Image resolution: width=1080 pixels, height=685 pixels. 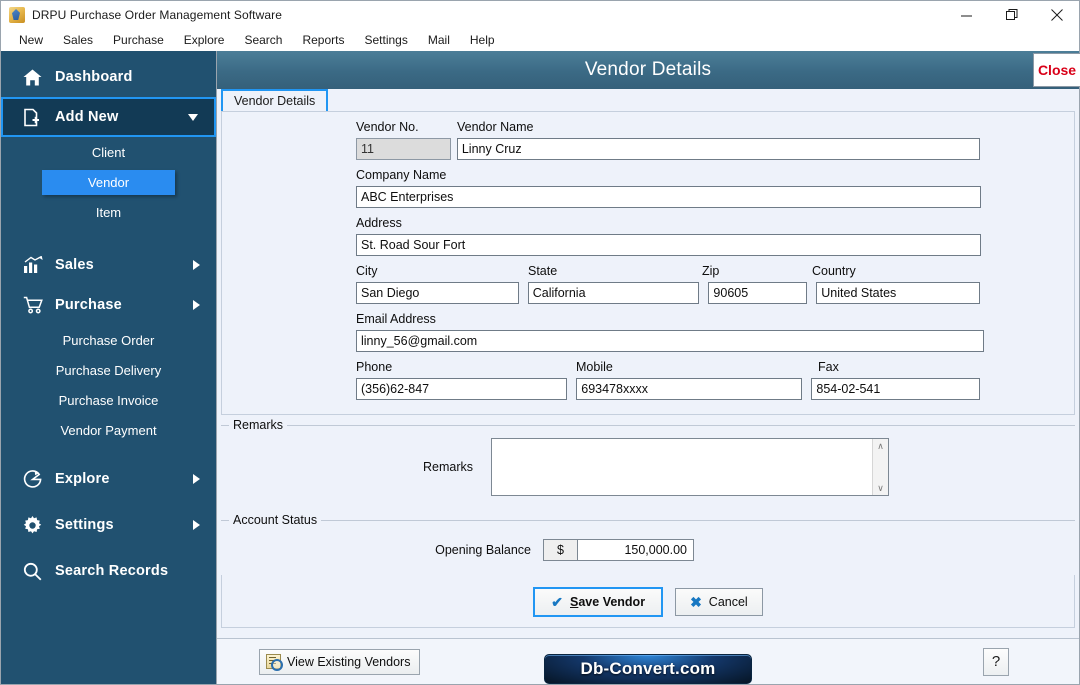 I want to click on close-form-button: Close, so click(x=1056, y=70).